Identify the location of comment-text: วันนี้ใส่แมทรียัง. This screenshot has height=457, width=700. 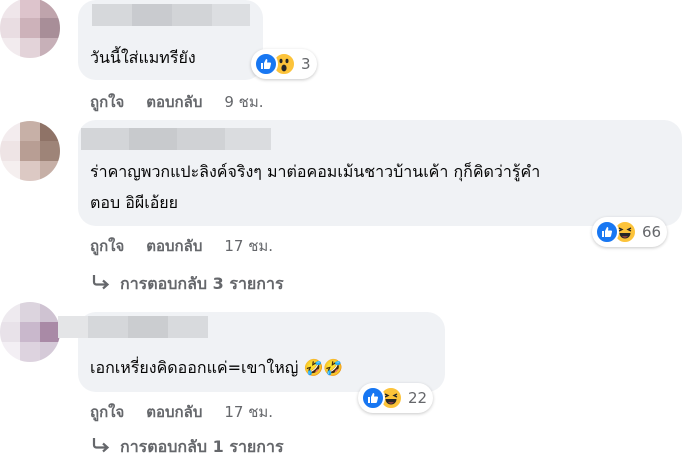
(143, 57).